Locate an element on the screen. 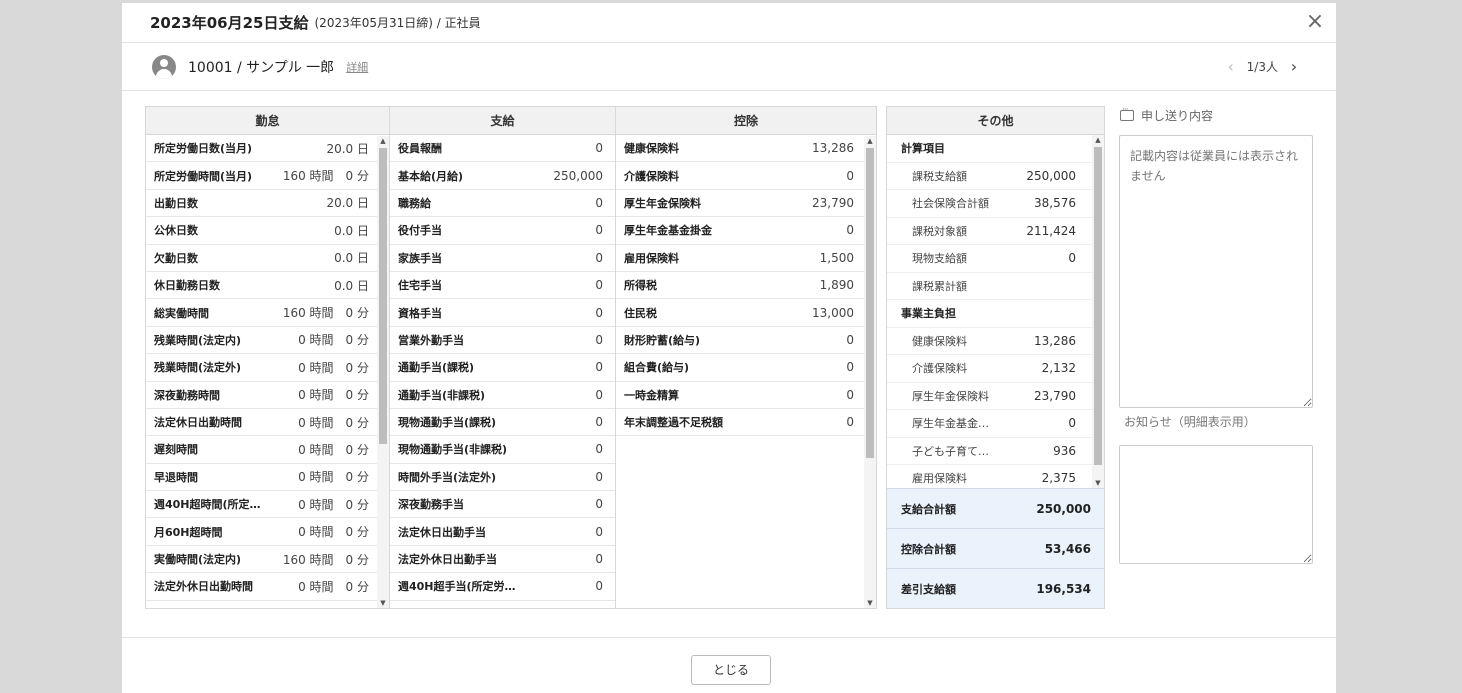  close-button: とじる is located at coordinates (731, 670).